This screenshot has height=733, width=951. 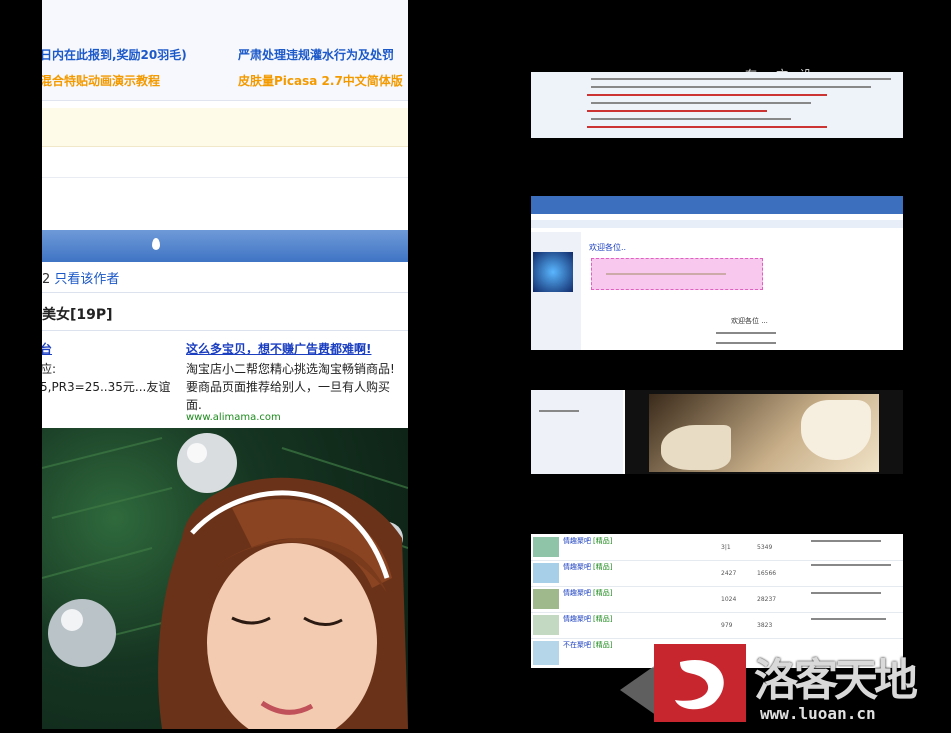 What do you see at coordinates (717, 105) in the screenshot?
I see `thumbnail-text-list` at bounding box center [717, 105].